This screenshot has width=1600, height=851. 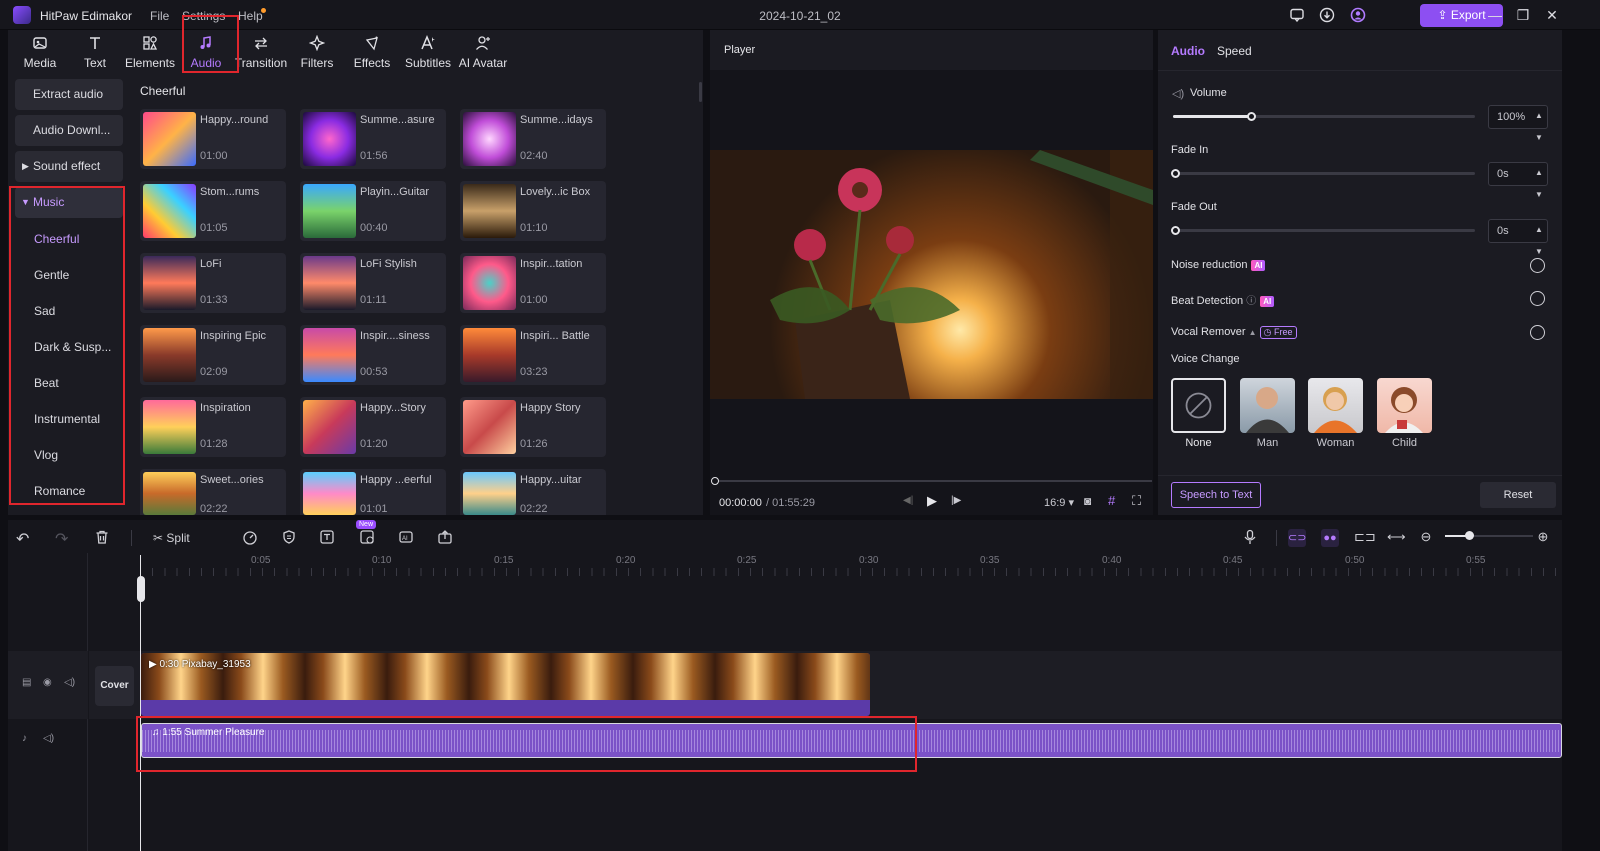 What do you see at coordinates (290, 538) in the screenshot?
I see `shield-icon` at bounding box center [290, 538].